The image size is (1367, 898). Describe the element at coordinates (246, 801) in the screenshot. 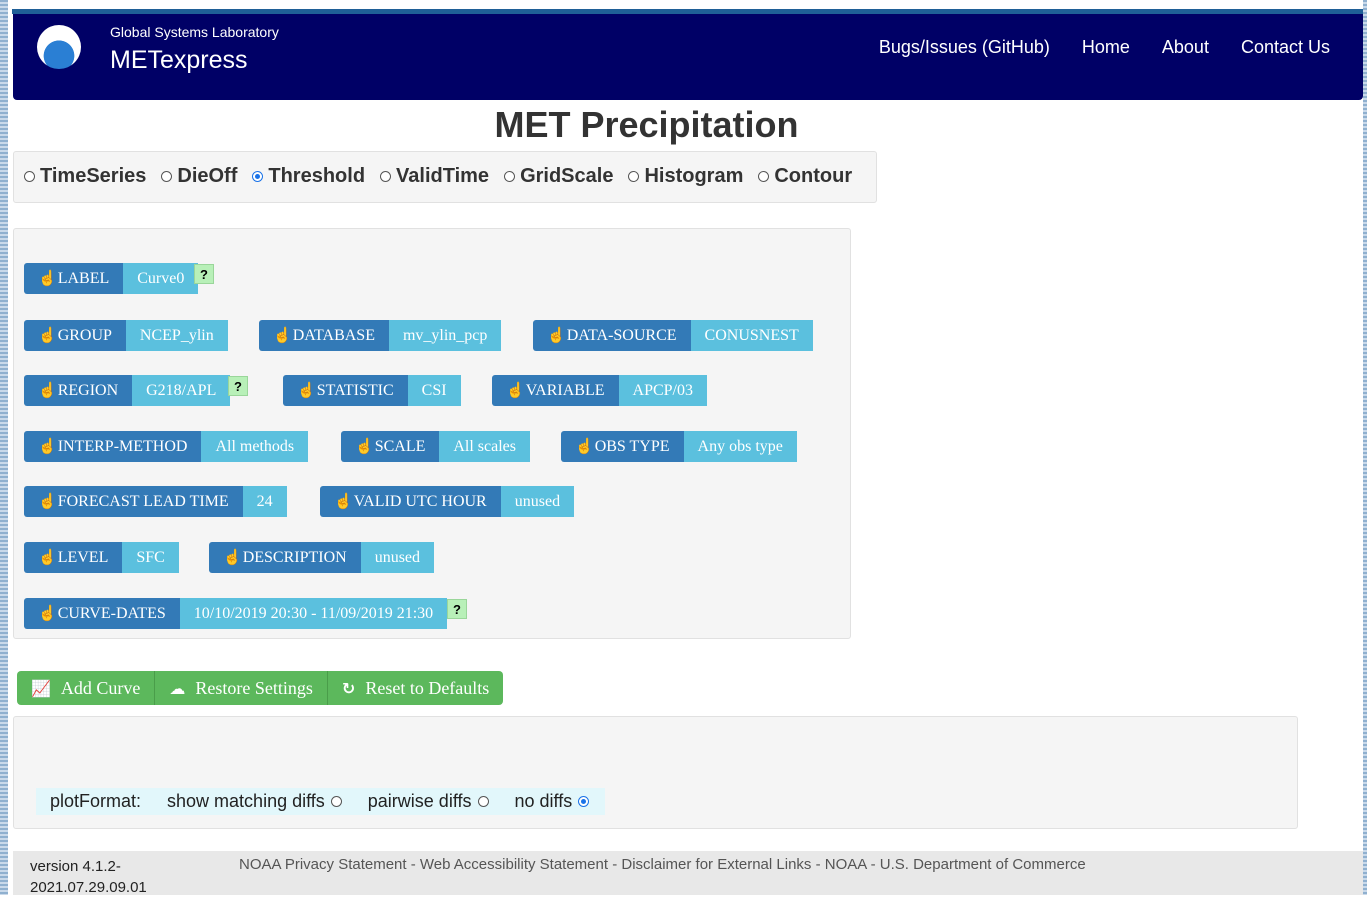

I see `plot-format-option-label: show matching diffs` at that location.